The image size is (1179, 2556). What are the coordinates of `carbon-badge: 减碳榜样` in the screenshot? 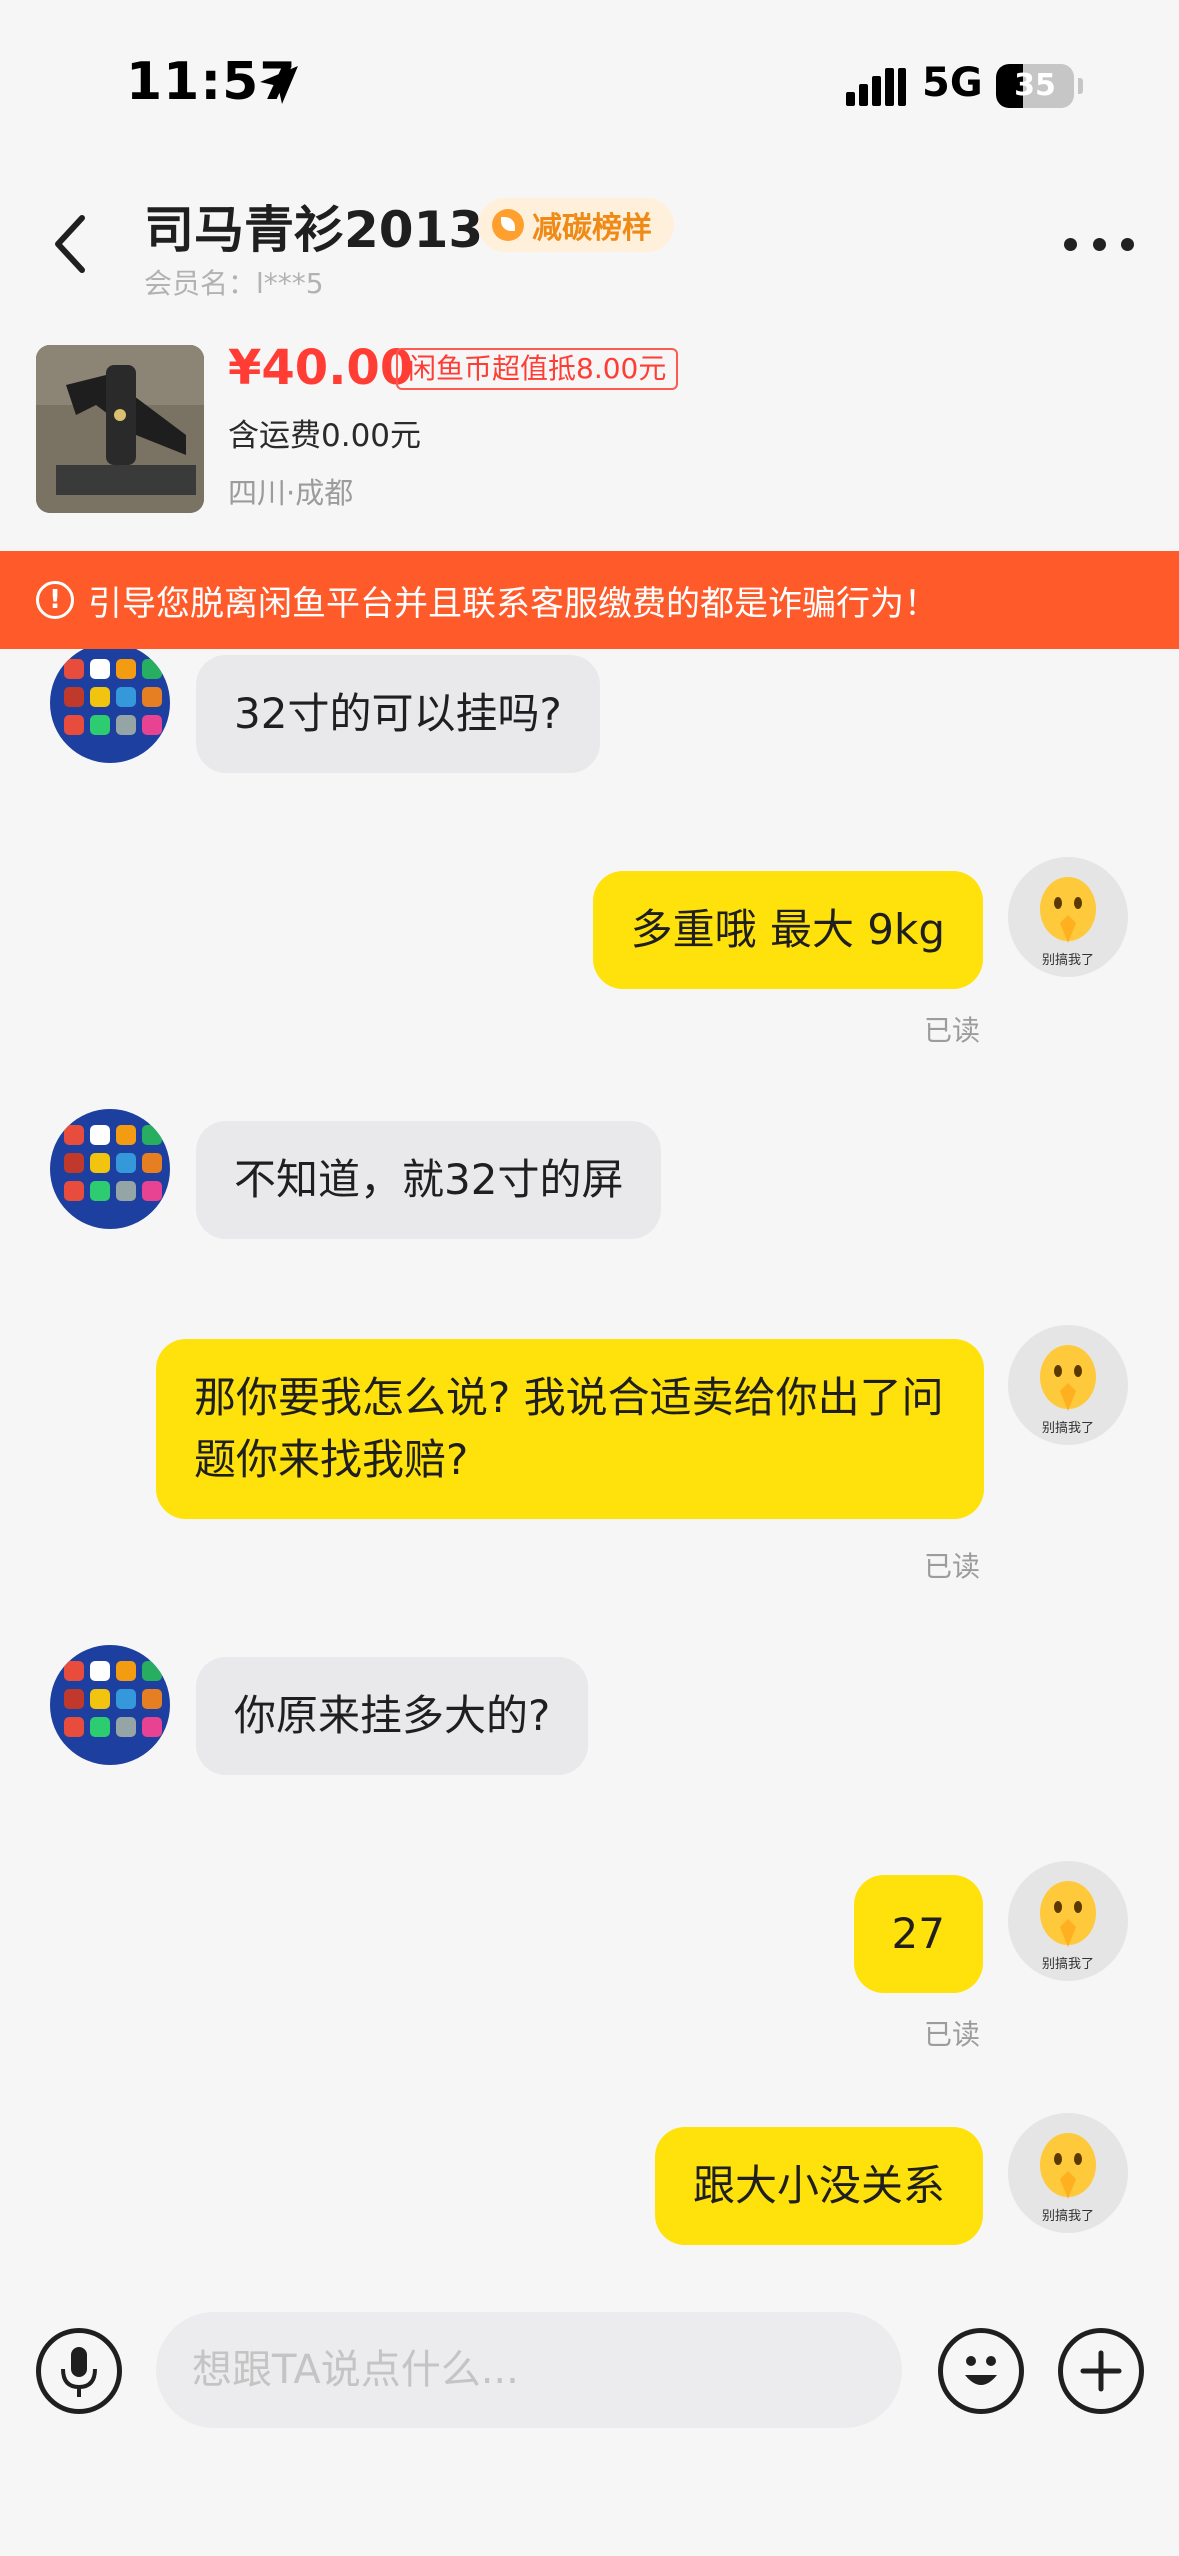 It's located at (576, 225).